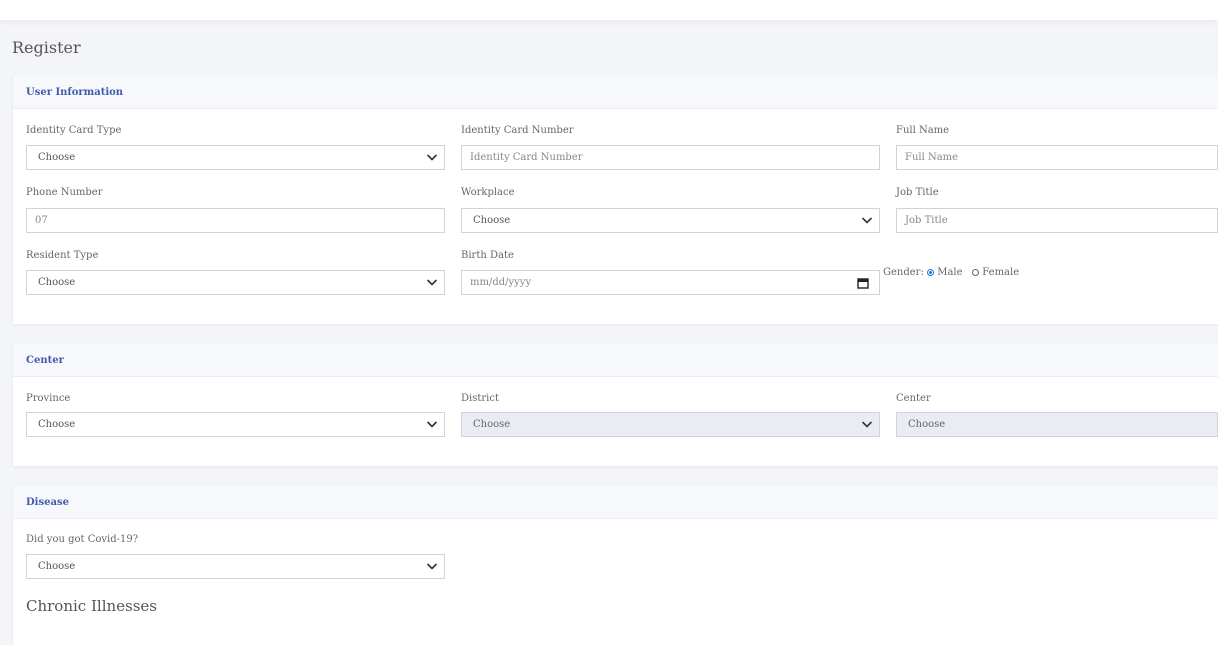 Image resolution: width=1218 pixels, height=645 pixels. Describe the element at coordinates (480, 398) in the screenshot. I see `district-label: District` at that location.